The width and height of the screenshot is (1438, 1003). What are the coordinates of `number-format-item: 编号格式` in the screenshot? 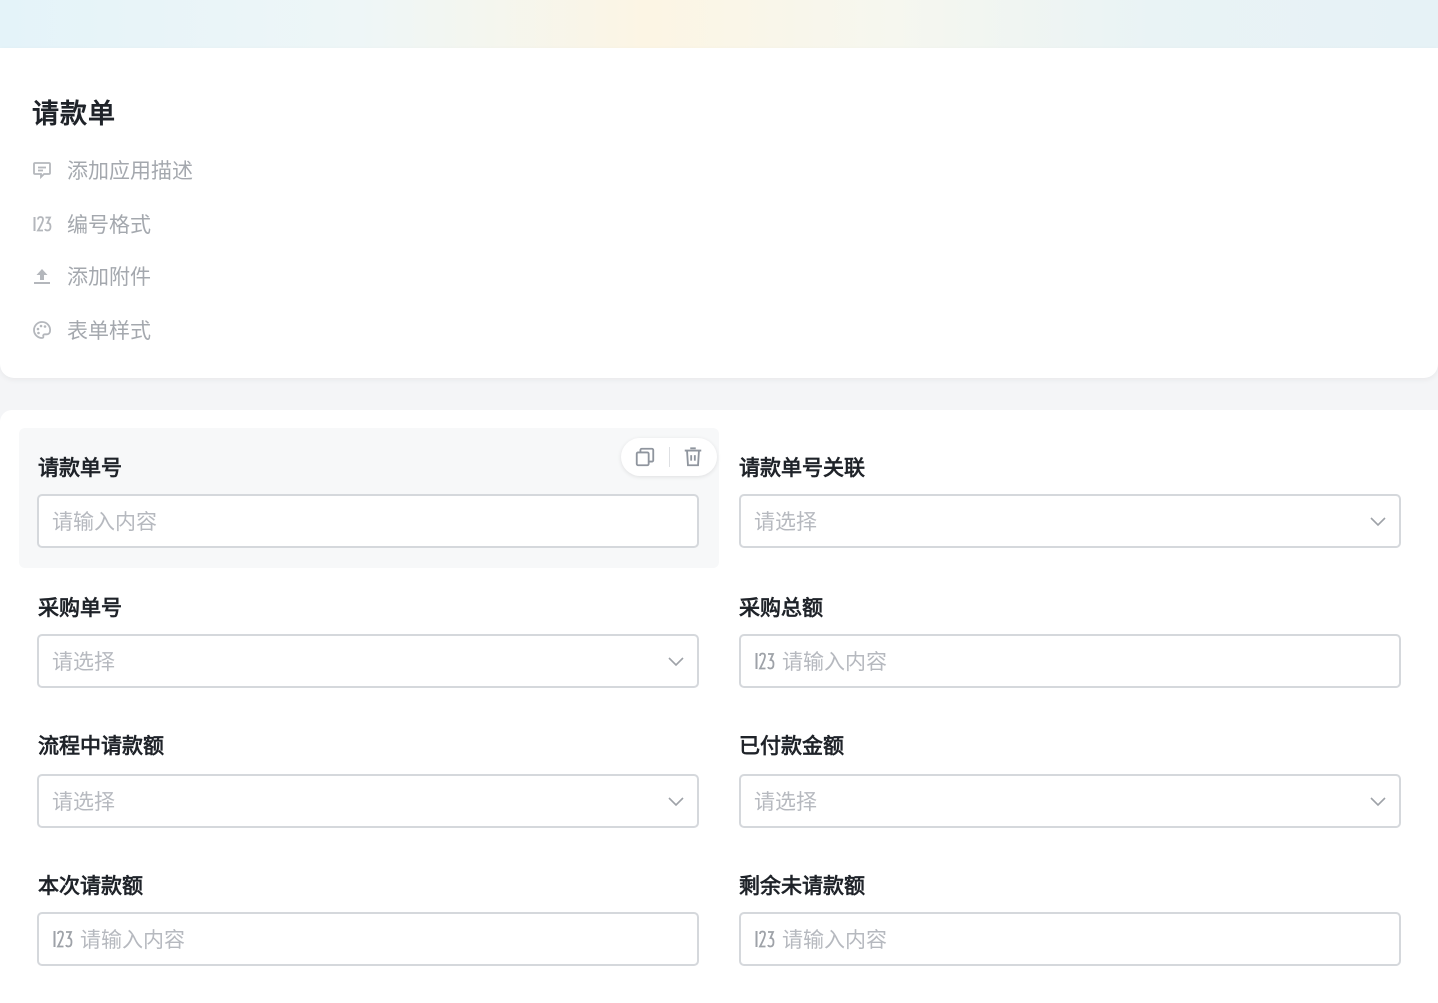 It's located at (91, 224).